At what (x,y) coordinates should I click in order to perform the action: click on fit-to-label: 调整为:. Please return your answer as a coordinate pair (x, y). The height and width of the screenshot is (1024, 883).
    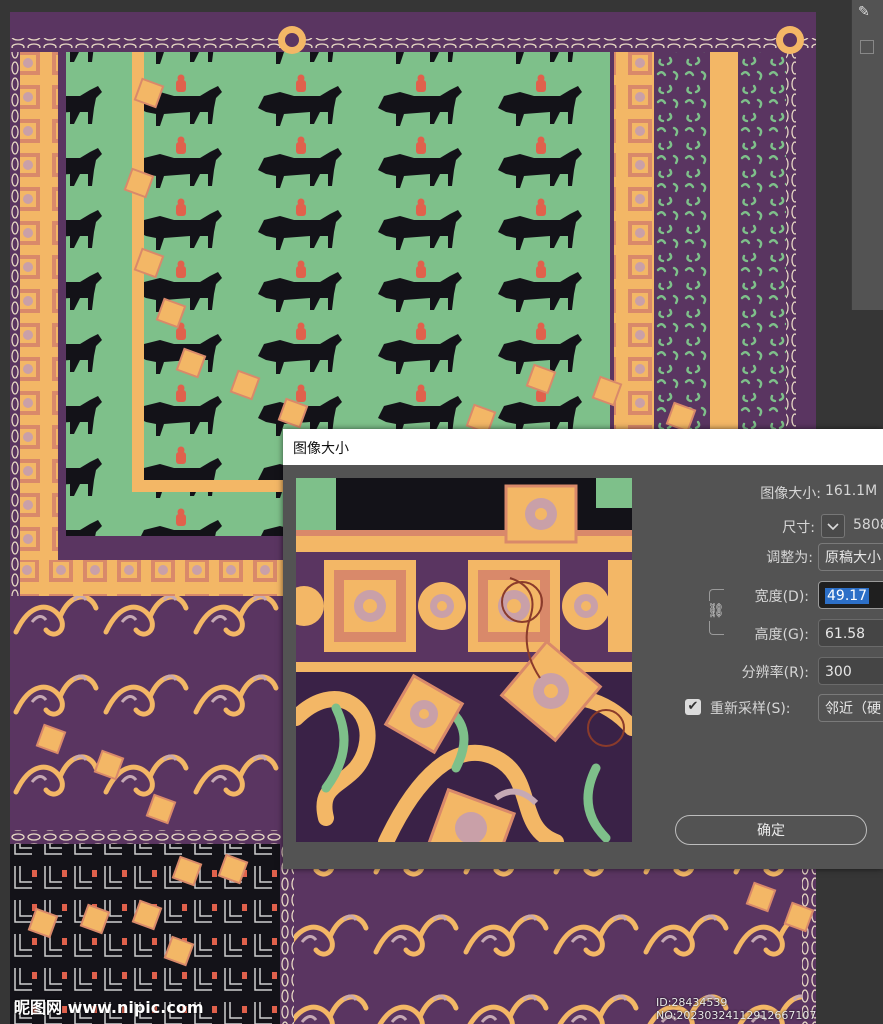
    Looking at the image, I should click on (789, 558).